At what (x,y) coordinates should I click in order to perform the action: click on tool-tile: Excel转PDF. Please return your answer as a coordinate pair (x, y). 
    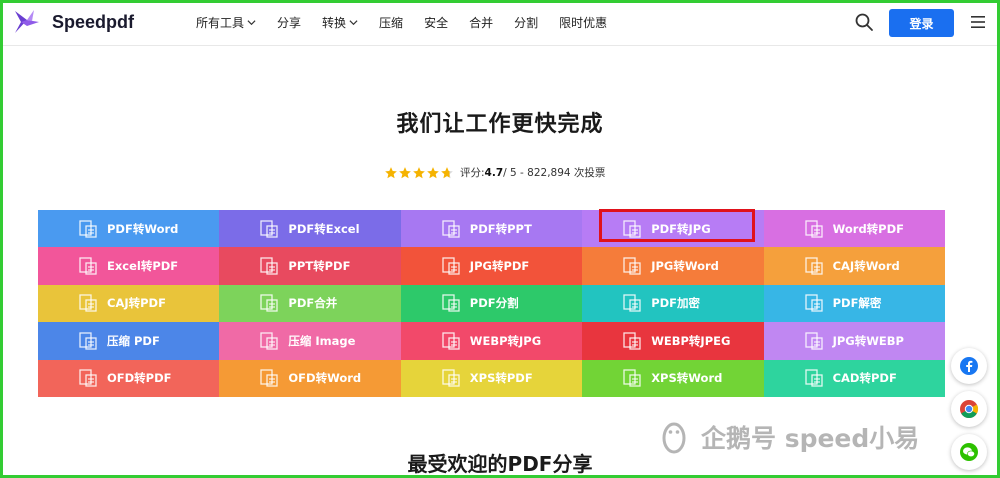
    Looking at the image, I should click on (129, 266).